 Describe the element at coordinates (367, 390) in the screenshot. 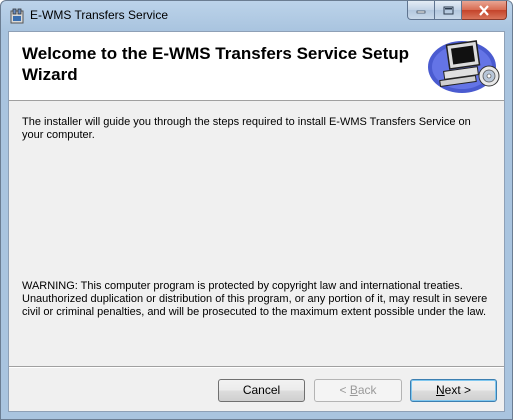

I see `back-button-label: ack` at that location.